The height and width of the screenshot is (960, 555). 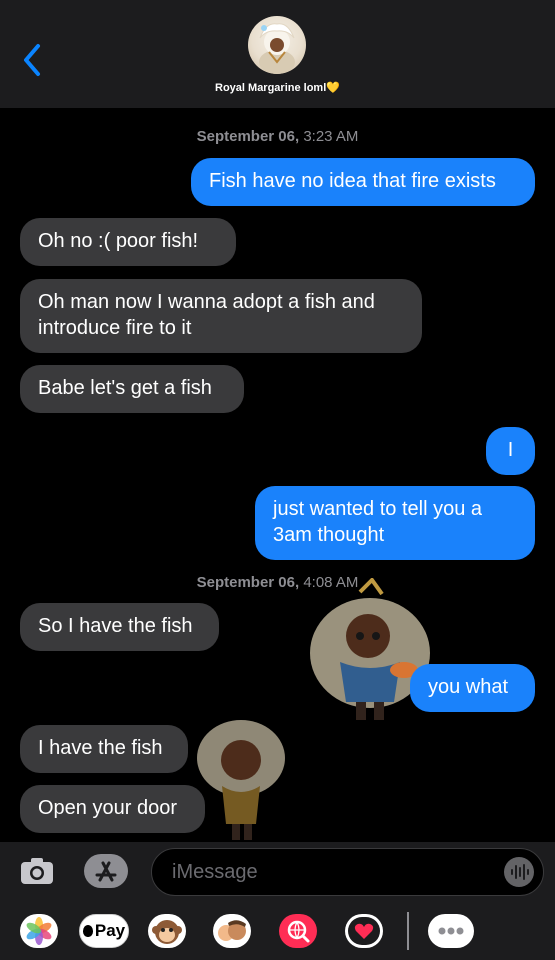 I want to click on camera-button, so click(x=37, y=871).